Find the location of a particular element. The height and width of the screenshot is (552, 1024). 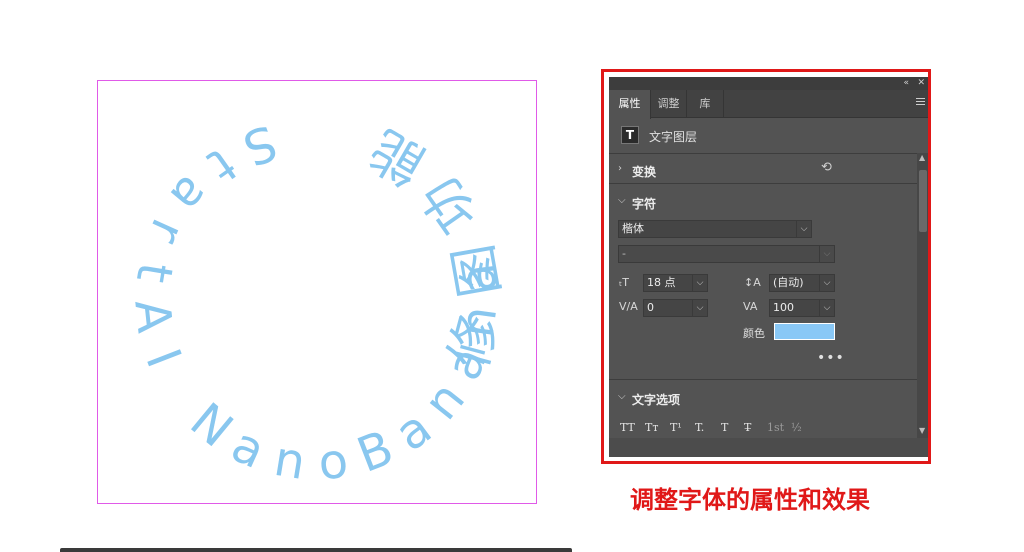

caption-text: 调整字体的属性和效果 is located at coordinates (750, 500).